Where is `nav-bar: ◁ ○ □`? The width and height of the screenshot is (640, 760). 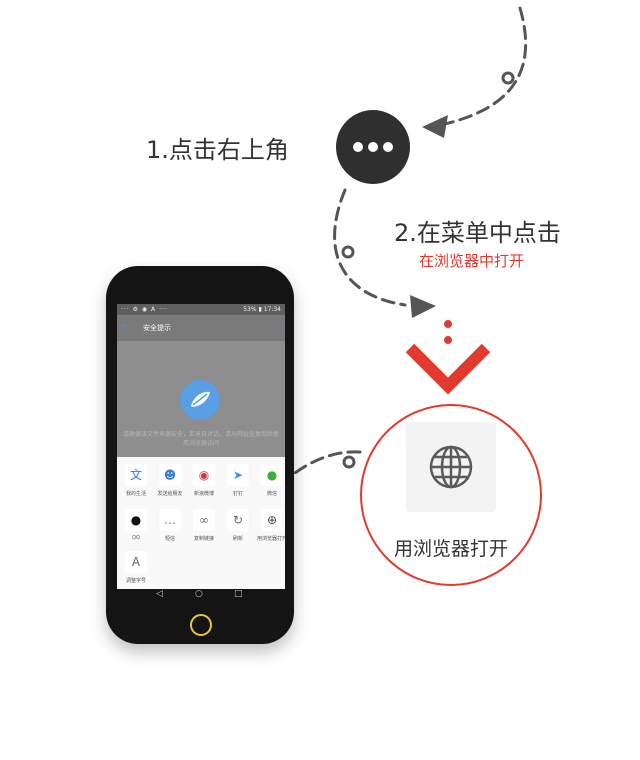 nav-bar: ◁ ○ □ is located at coordinates (201, 597).